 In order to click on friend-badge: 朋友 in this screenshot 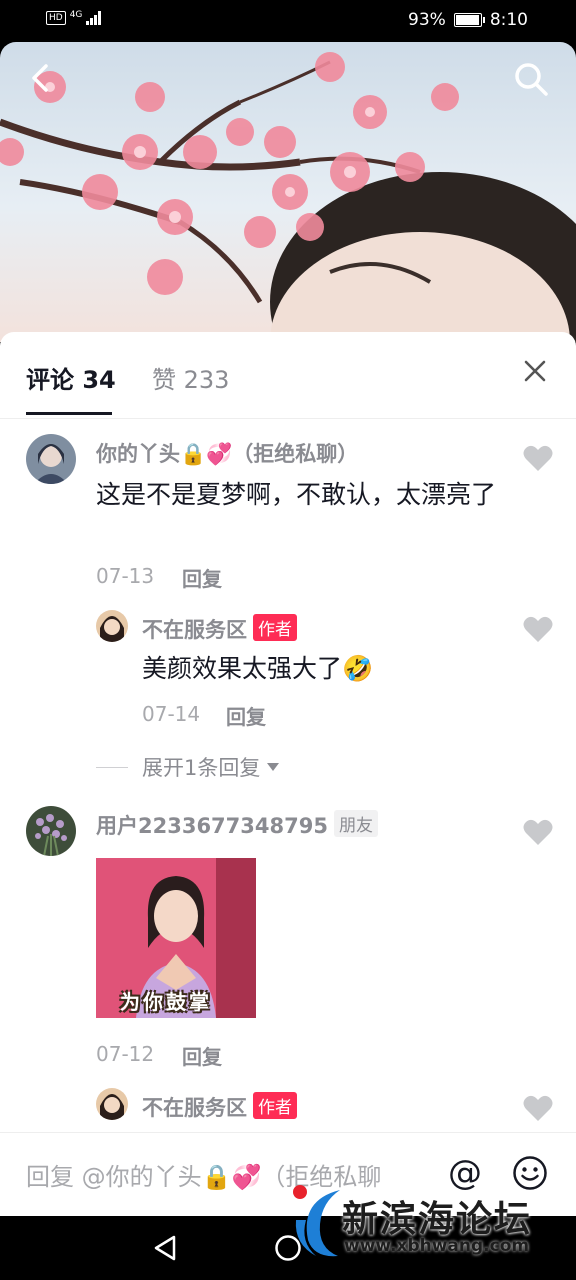, I will do `click(355, 823)`.